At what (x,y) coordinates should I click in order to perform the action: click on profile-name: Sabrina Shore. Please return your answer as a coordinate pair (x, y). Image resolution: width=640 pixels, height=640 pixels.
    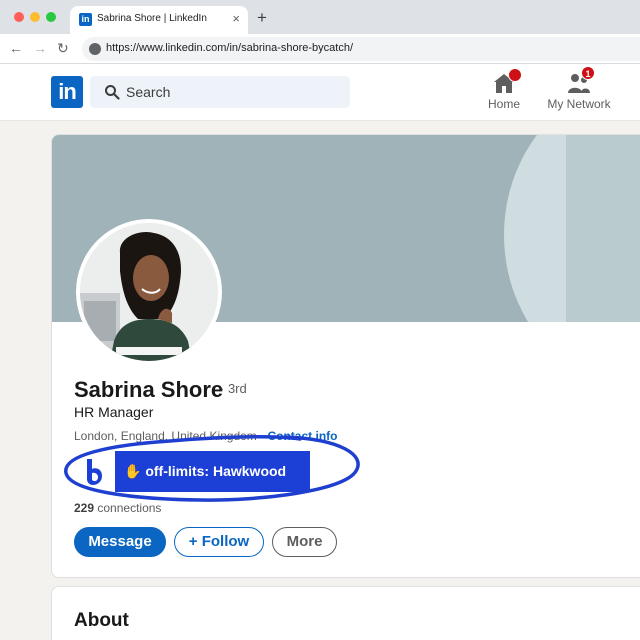
    Looking at the image, I should click on (149, 389).